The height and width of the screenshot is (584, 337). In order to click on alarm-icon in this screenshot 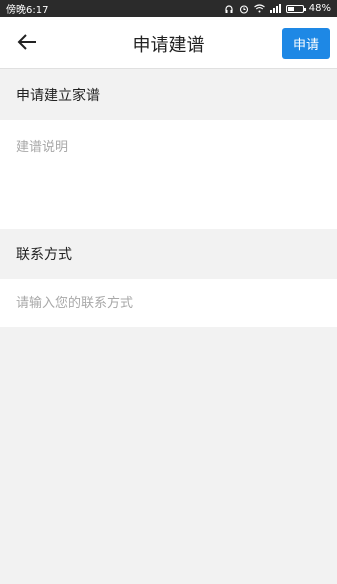, I will do `click(243, 9)`.